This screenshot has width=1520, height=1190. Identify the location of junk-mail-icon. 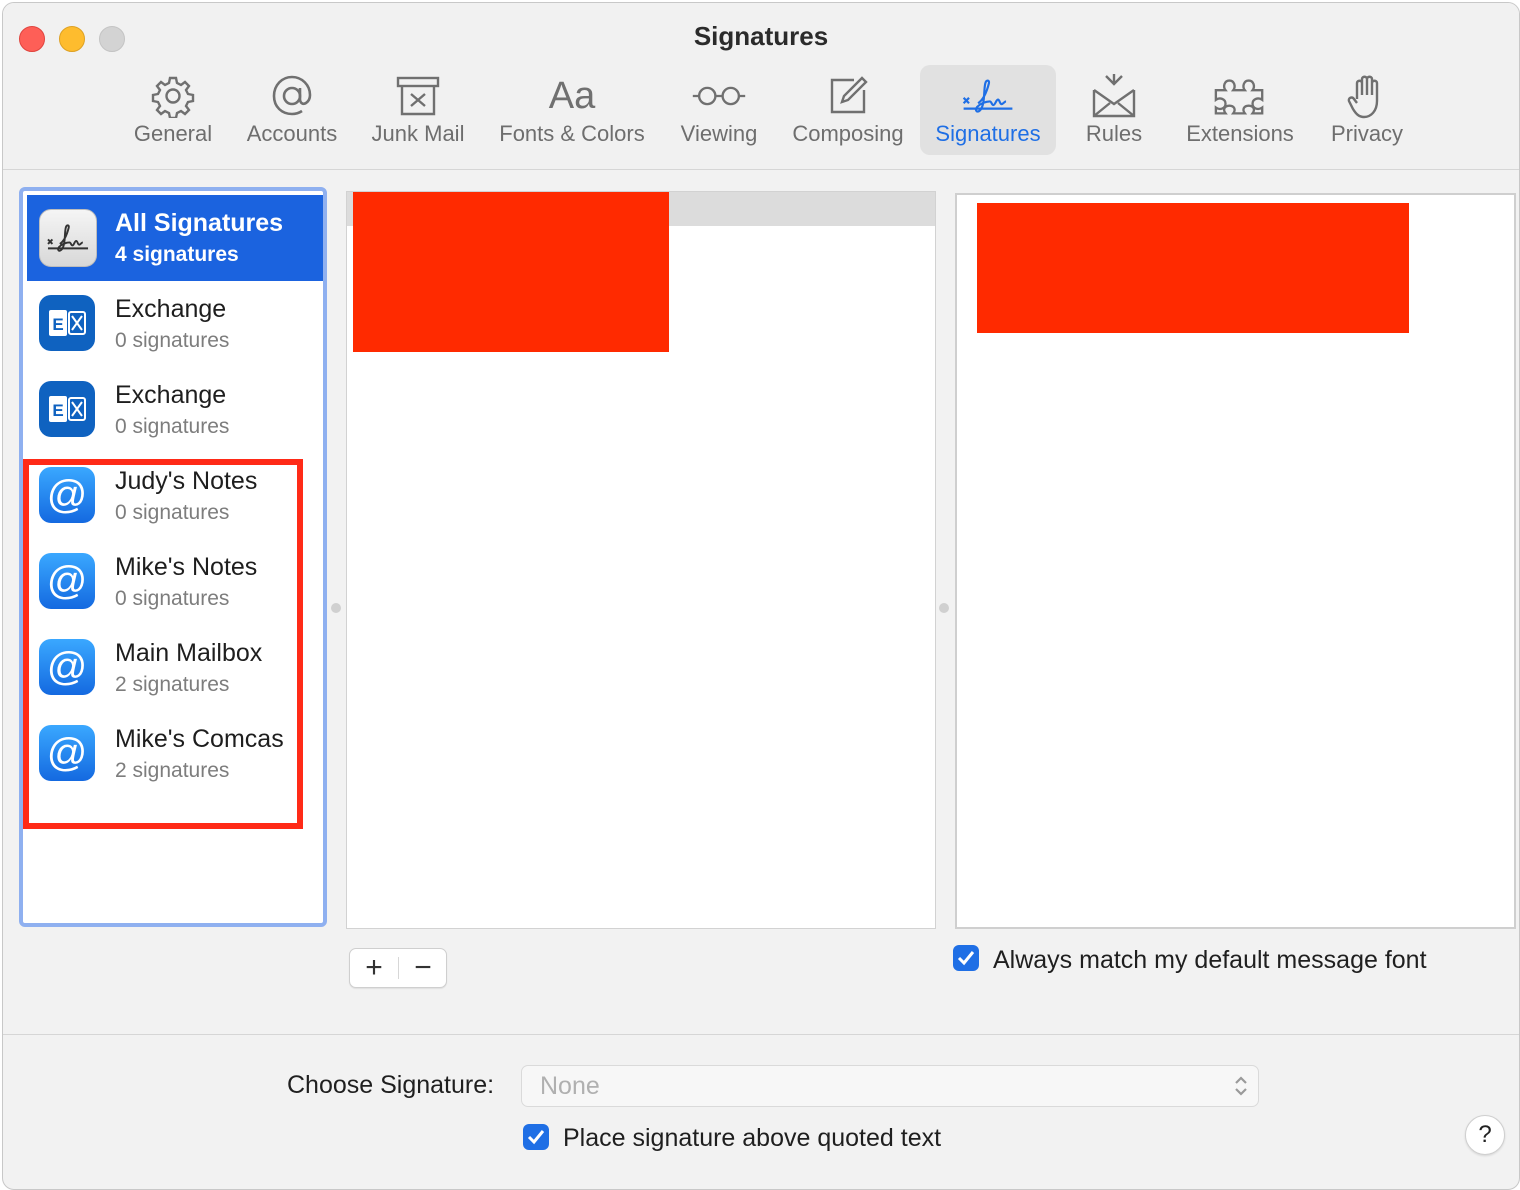
(418, 96).